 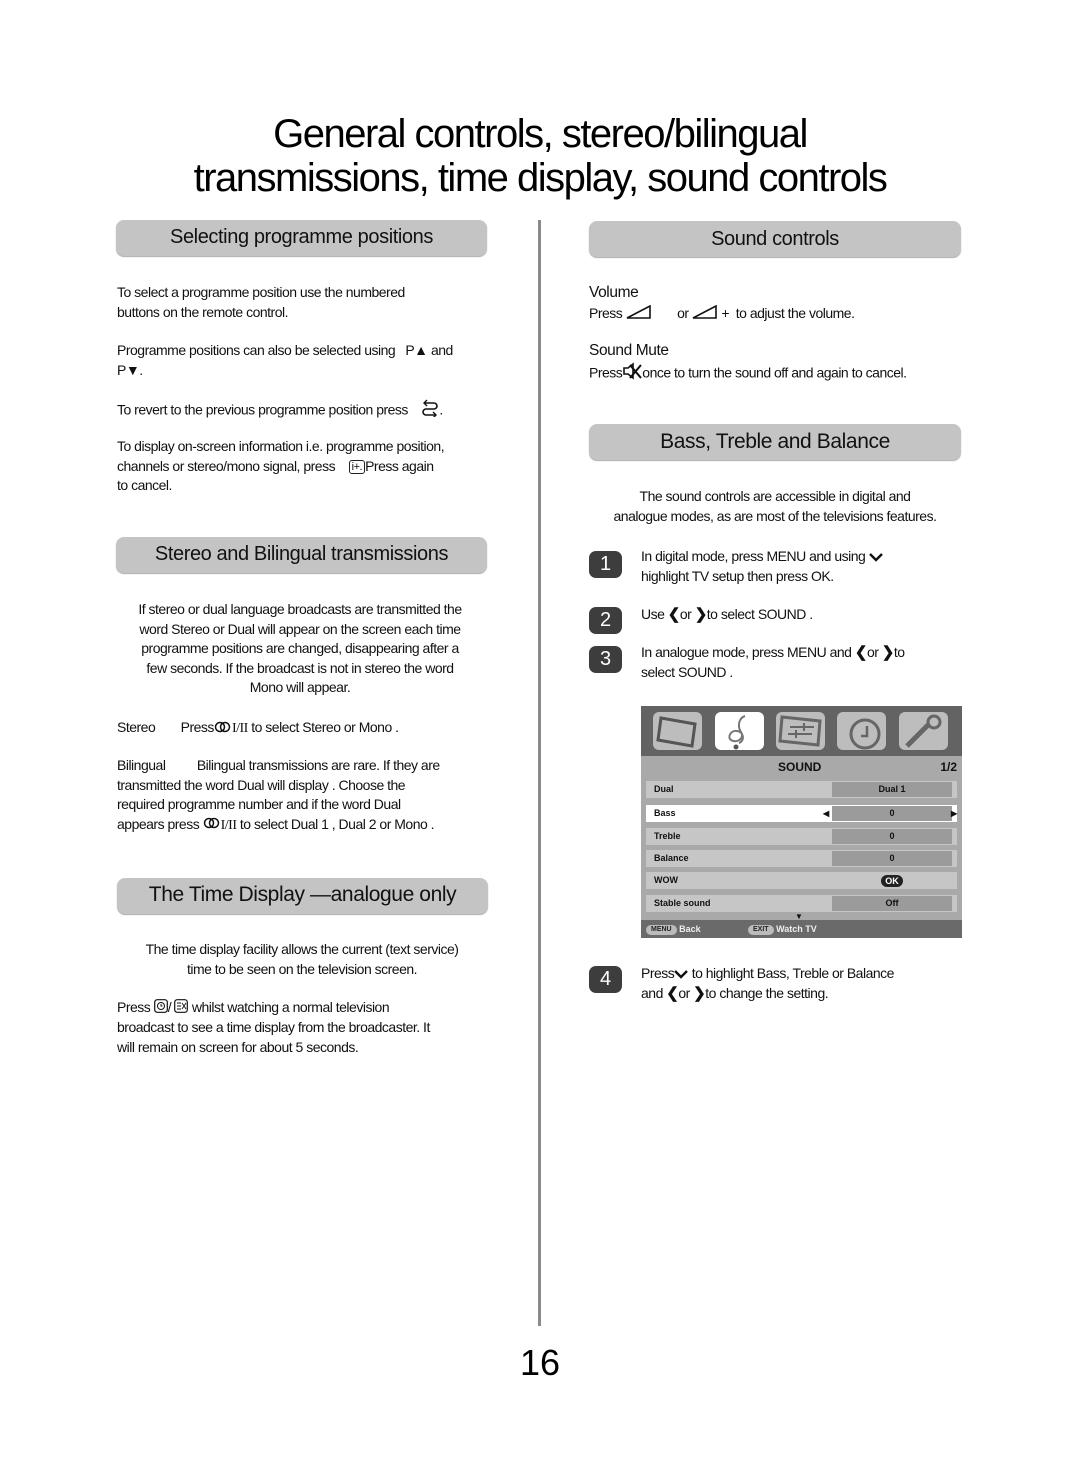 What do you see at coordinates (605, 979) in the screenshot?
I see `step-badge-4: 4` at bounding box center [605, 979].